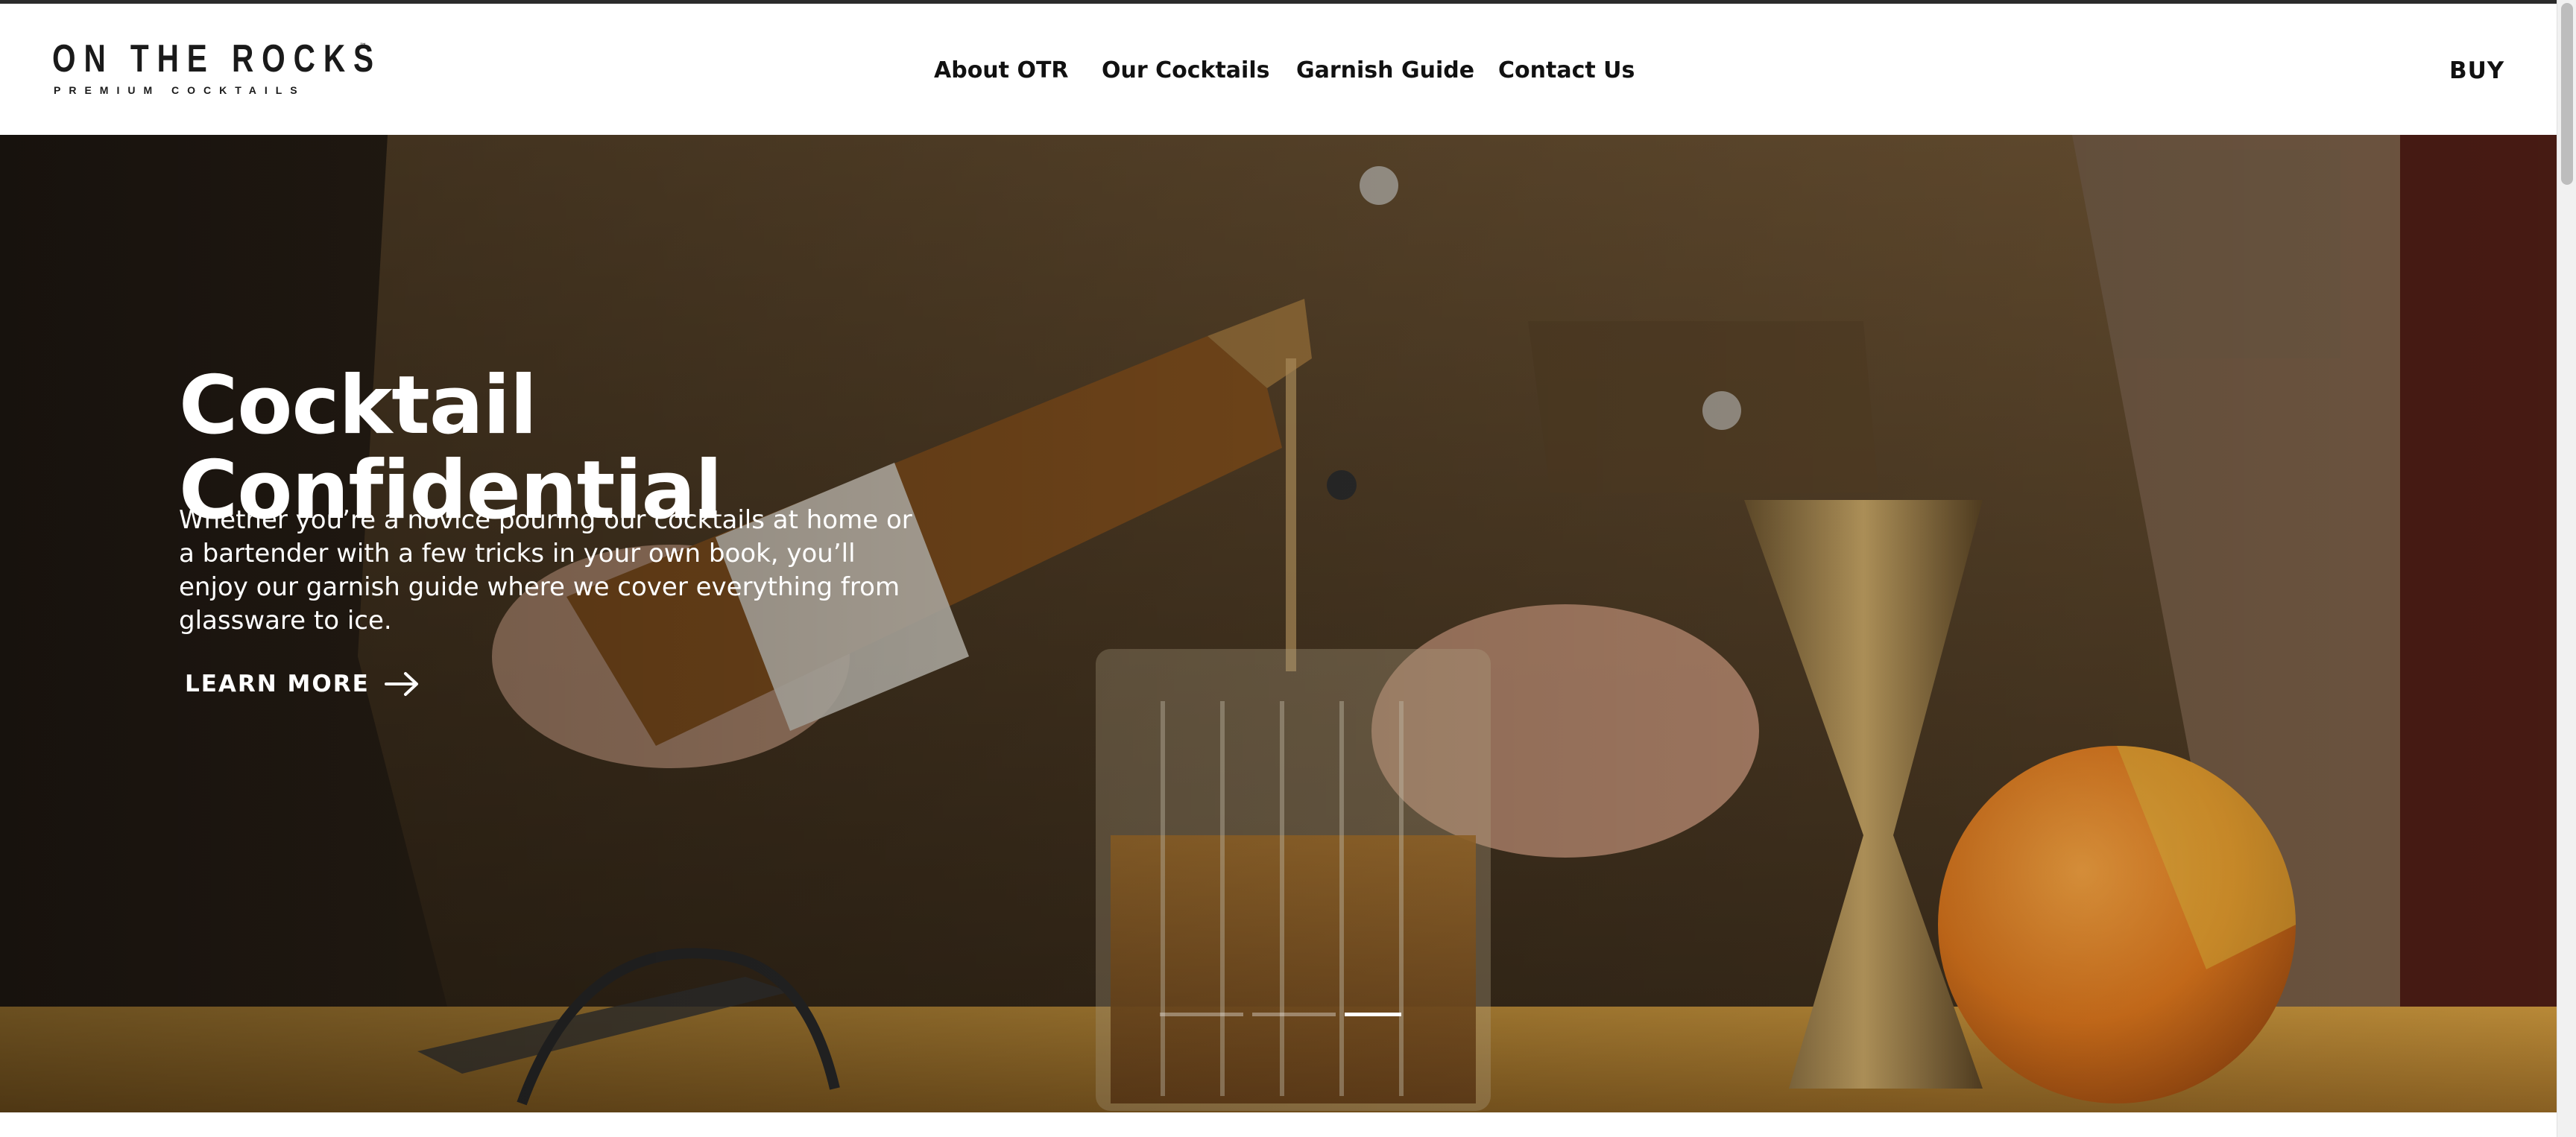 Image resolution: width=2576 pixels, height=1137 pixels. What do you see at coordinates (1385, 71) in the screenshot?
I see `nav-garnish-guide: Garnish Guide` at bounding box center [1385, 71].